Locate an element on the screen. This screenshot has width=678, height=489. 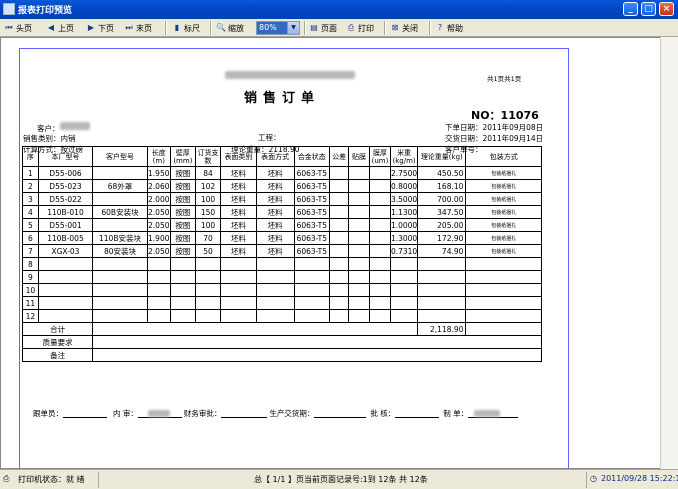
help-button: ? 帮助 is located at coordinates (449, 28).